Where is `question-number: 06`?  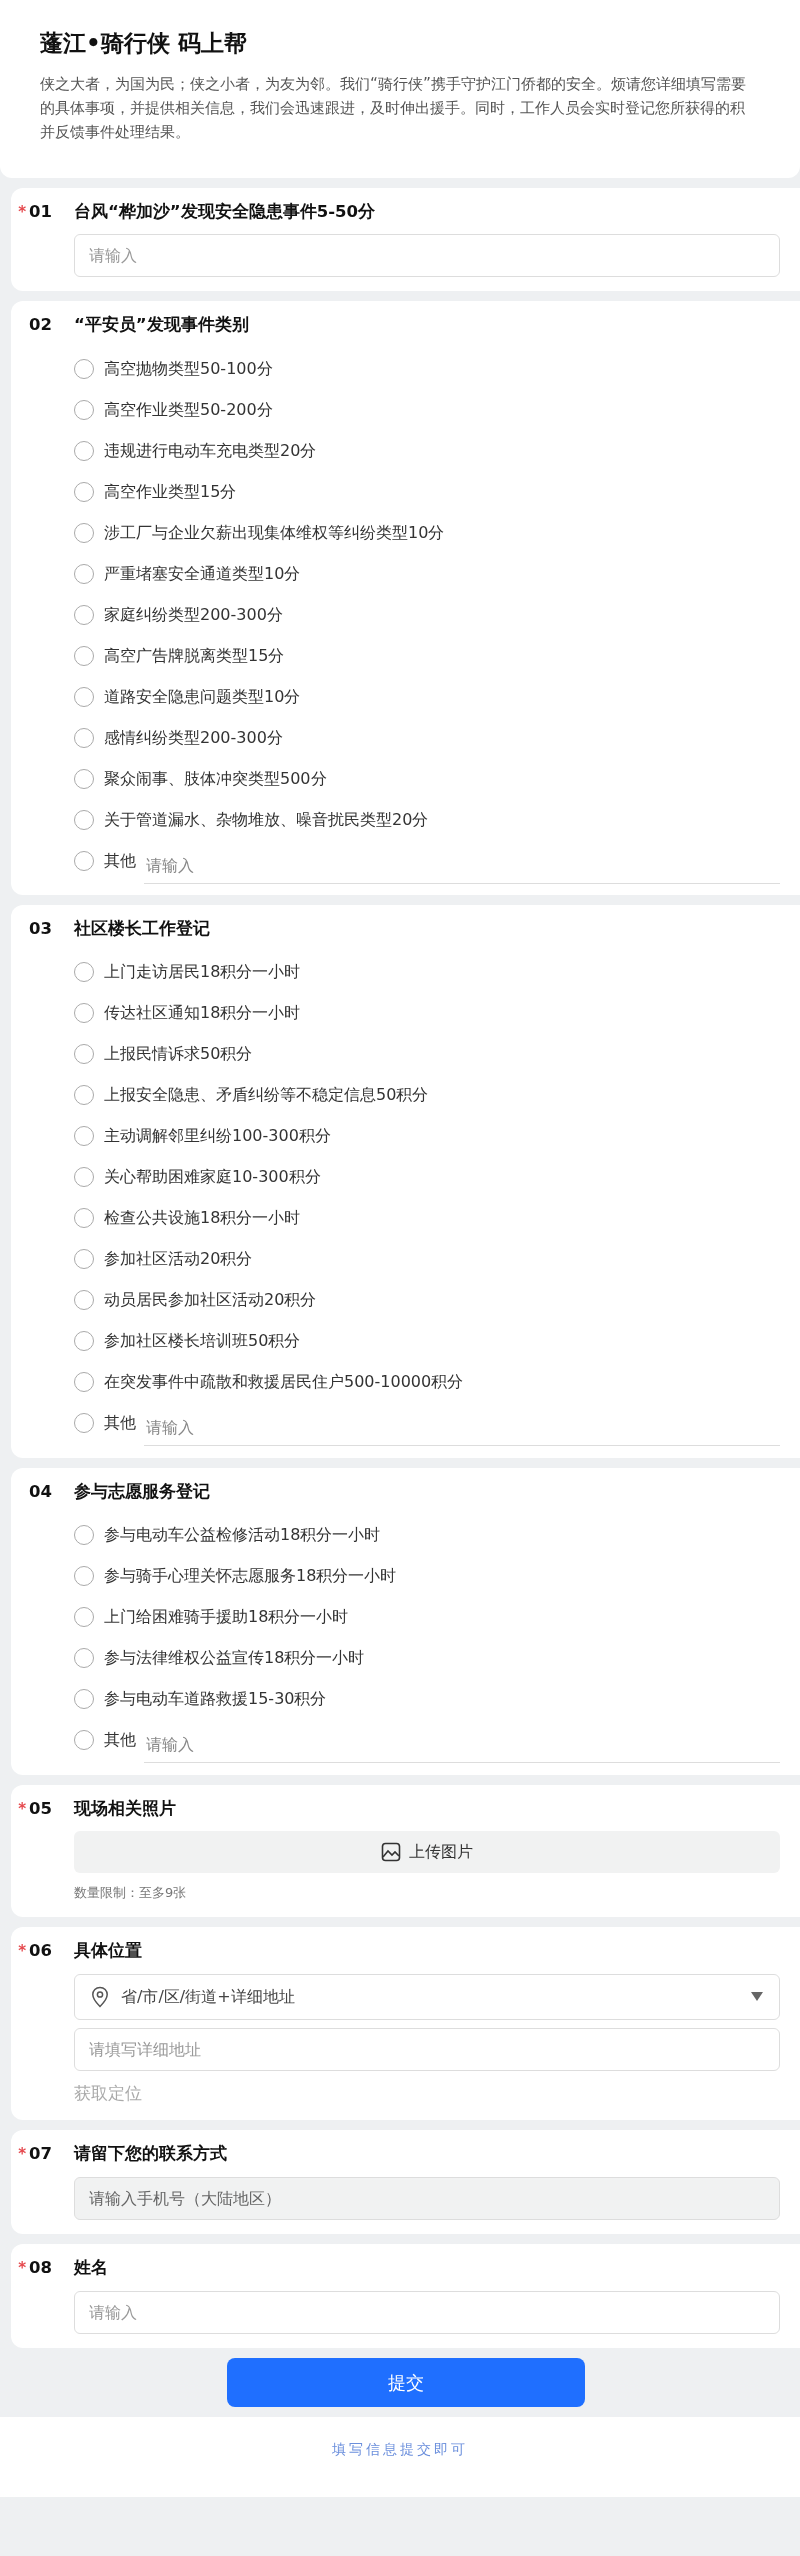 question-number: 06 is located at coordinates (41, 1950).